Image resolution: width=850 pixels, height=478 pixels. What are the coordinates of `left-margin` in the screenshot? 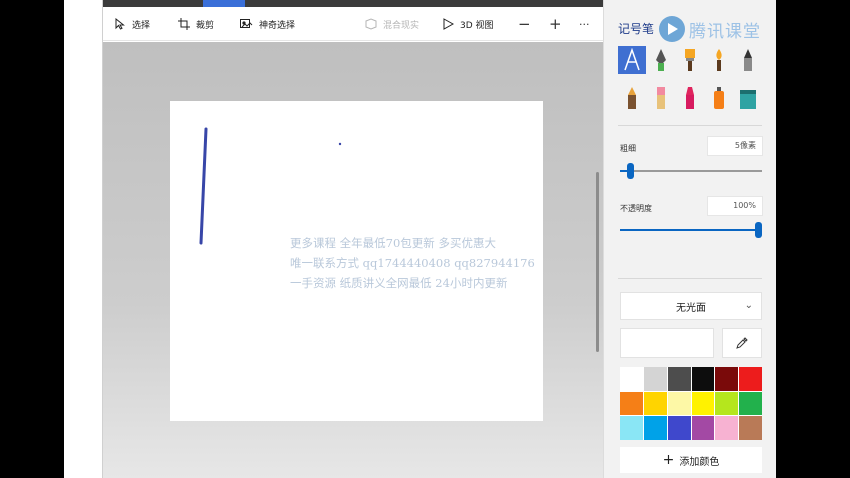 It's located at (32, 239).